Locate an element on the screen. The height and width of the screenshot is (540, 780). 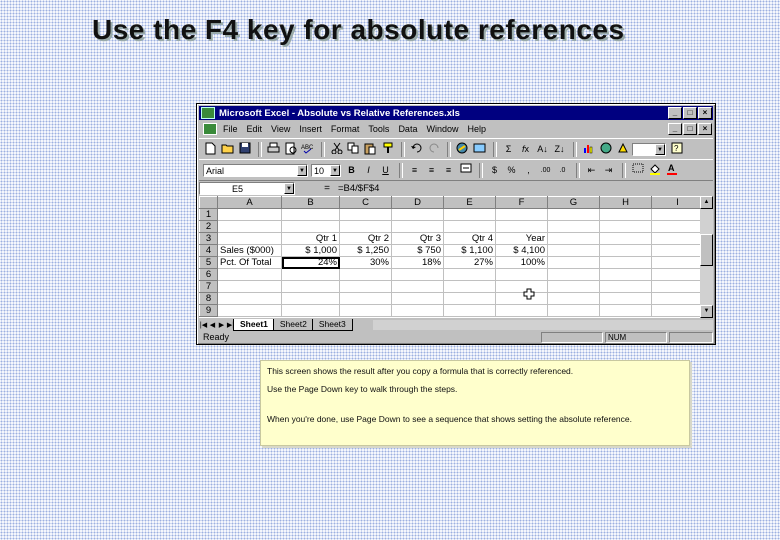
column-header: B is located at coordinates (310, 202).